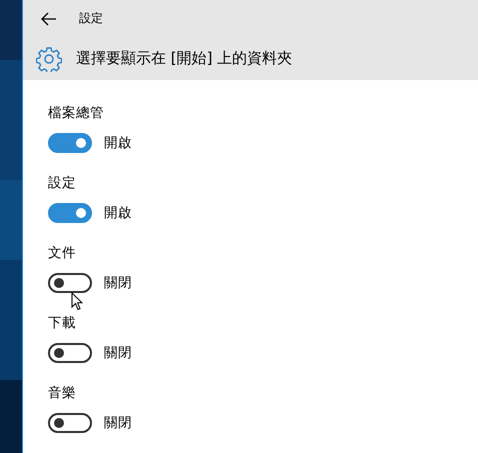 The image size is (478, 453). What do you see at coordinates (62, 323) in the screenshot?
I see `setting-label: 下載` at bounding box center [62, 323].